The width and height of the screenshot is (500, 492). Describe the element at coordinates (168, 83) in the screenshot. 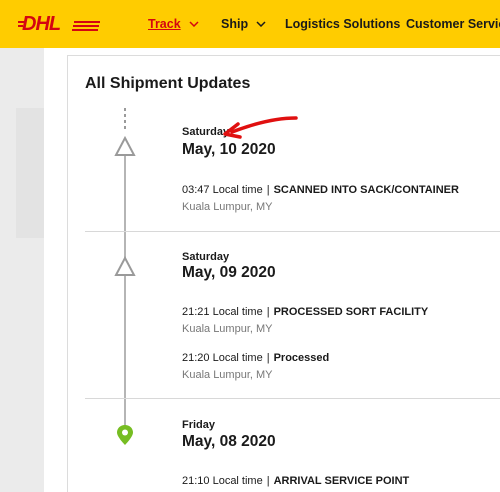

I see `page-title: All Shipment Updates` at that location.